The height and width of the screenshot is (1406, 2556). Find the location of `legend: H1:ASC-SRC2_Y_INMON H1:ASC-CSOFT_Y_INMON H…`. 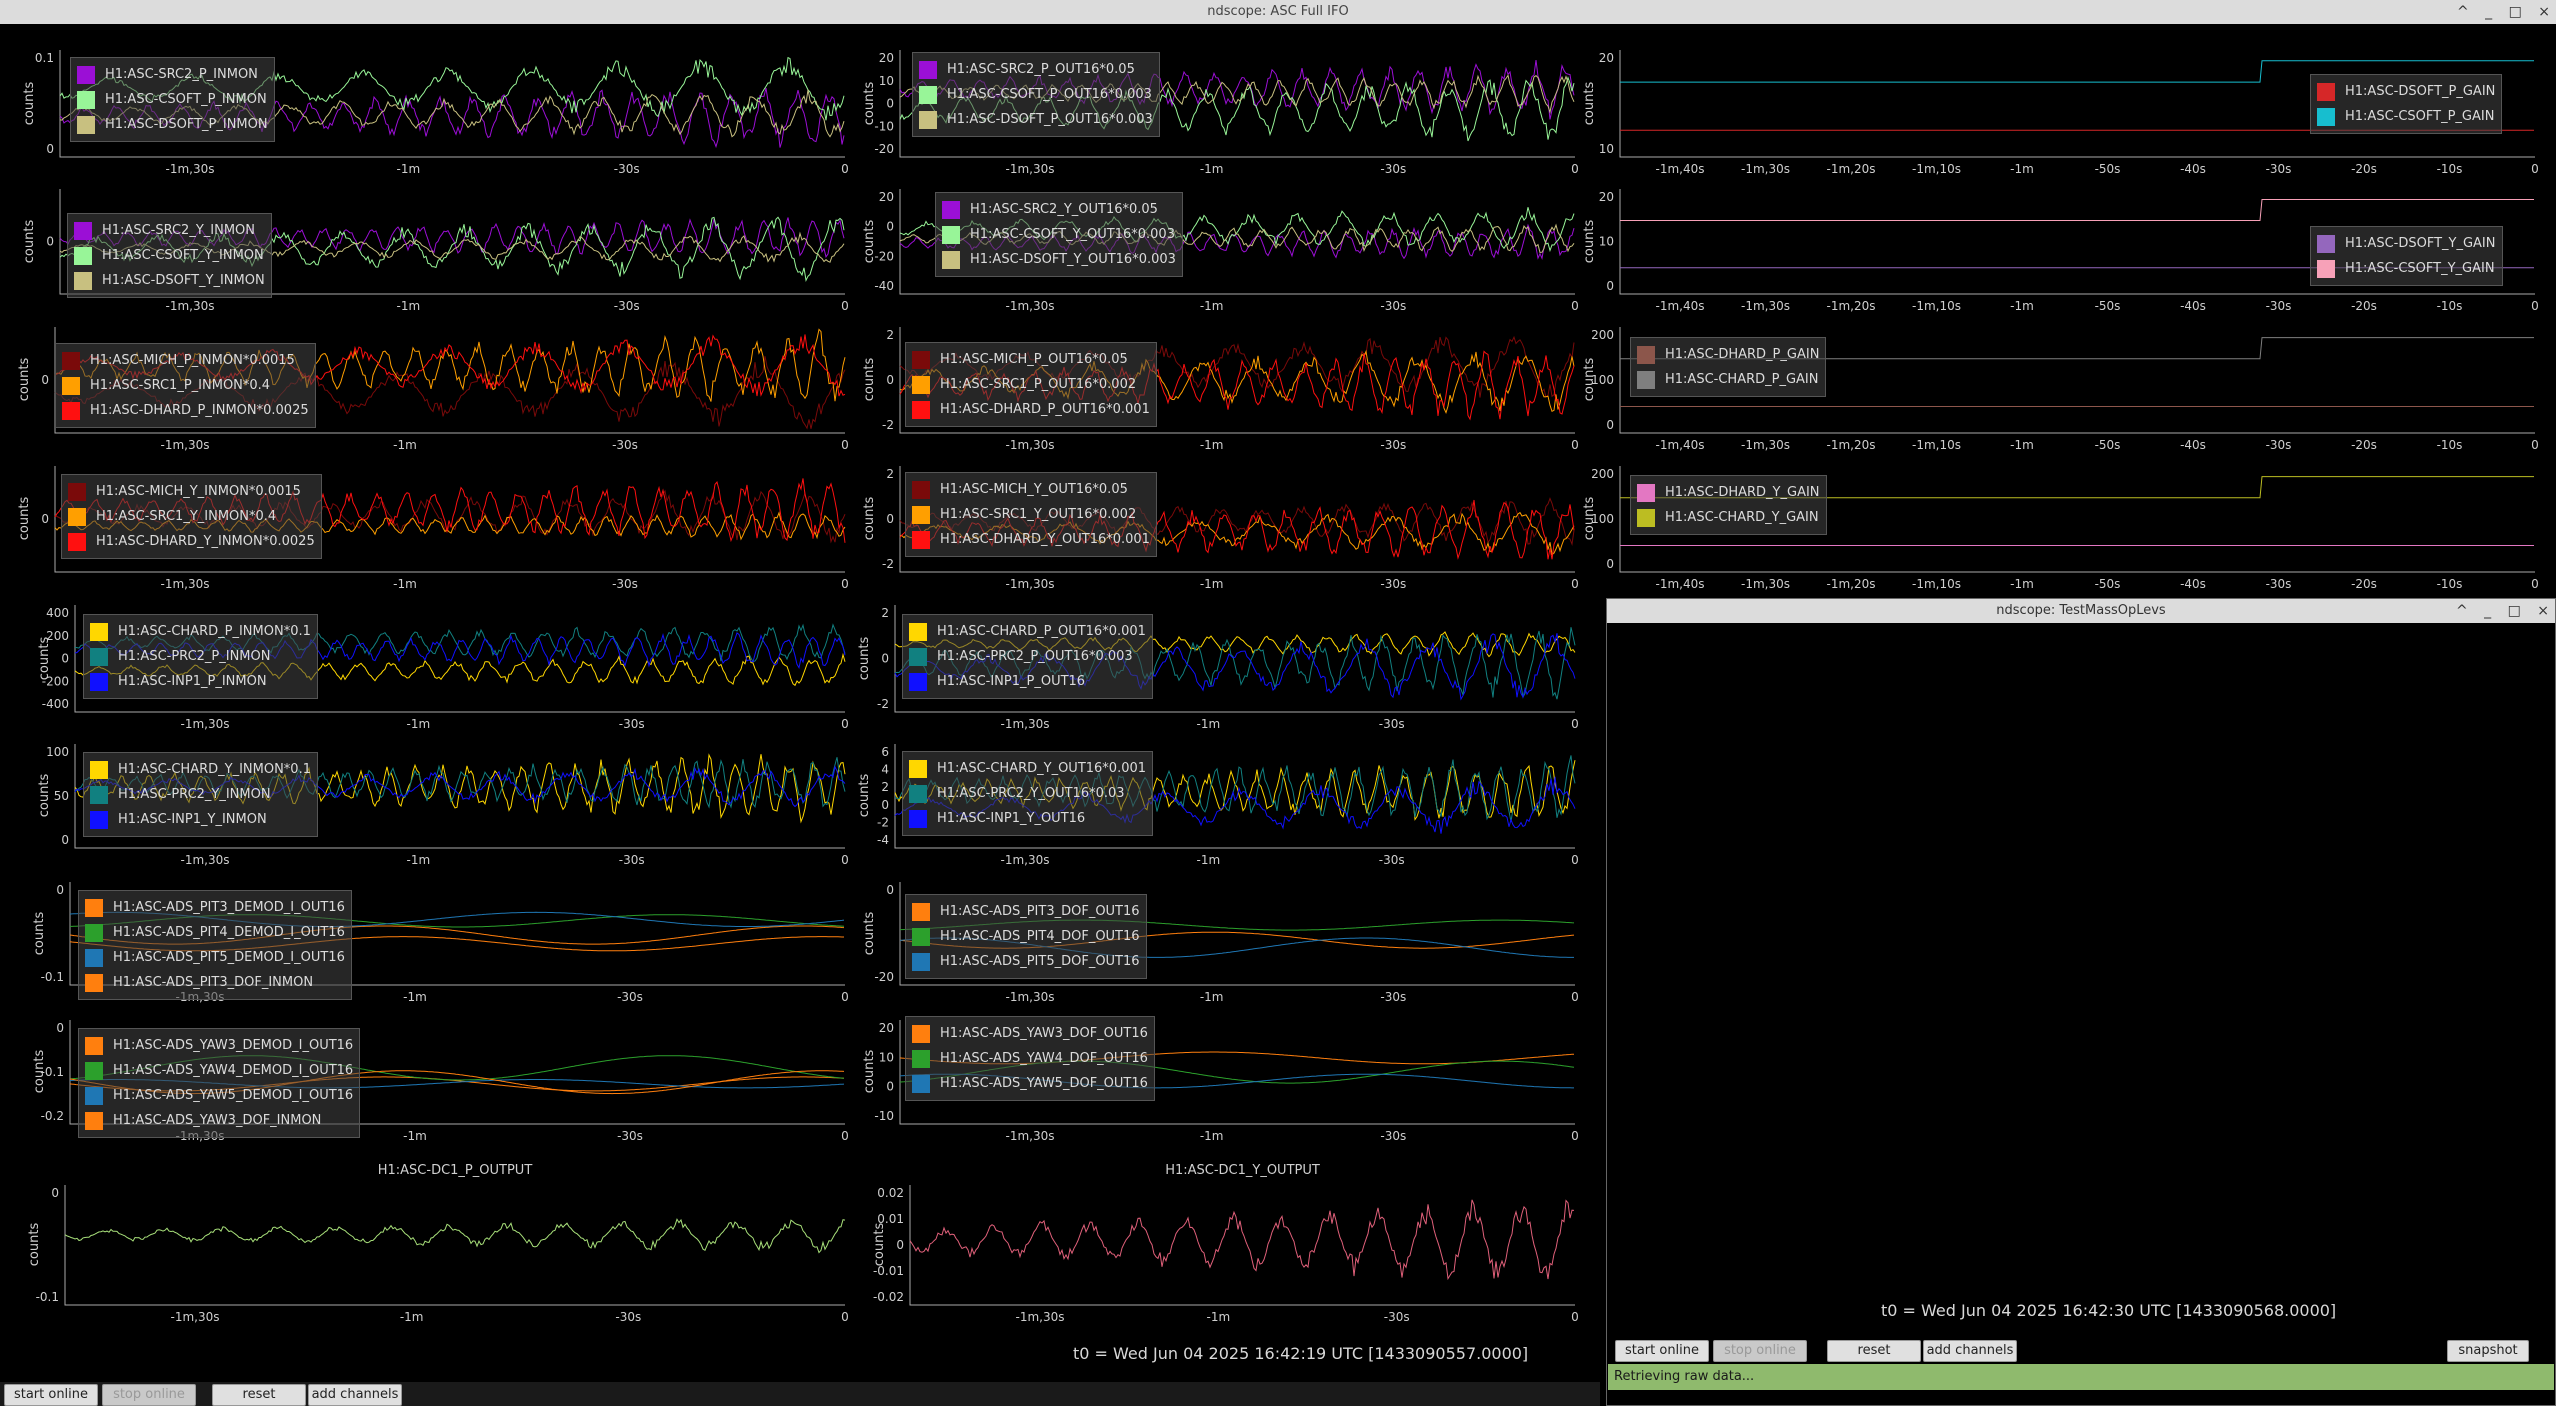

legend: H1:ASC-SRC2_Y_INMON H1:ASC-CSOFT_Y_INMON H… is located at coordinates (169, 255).